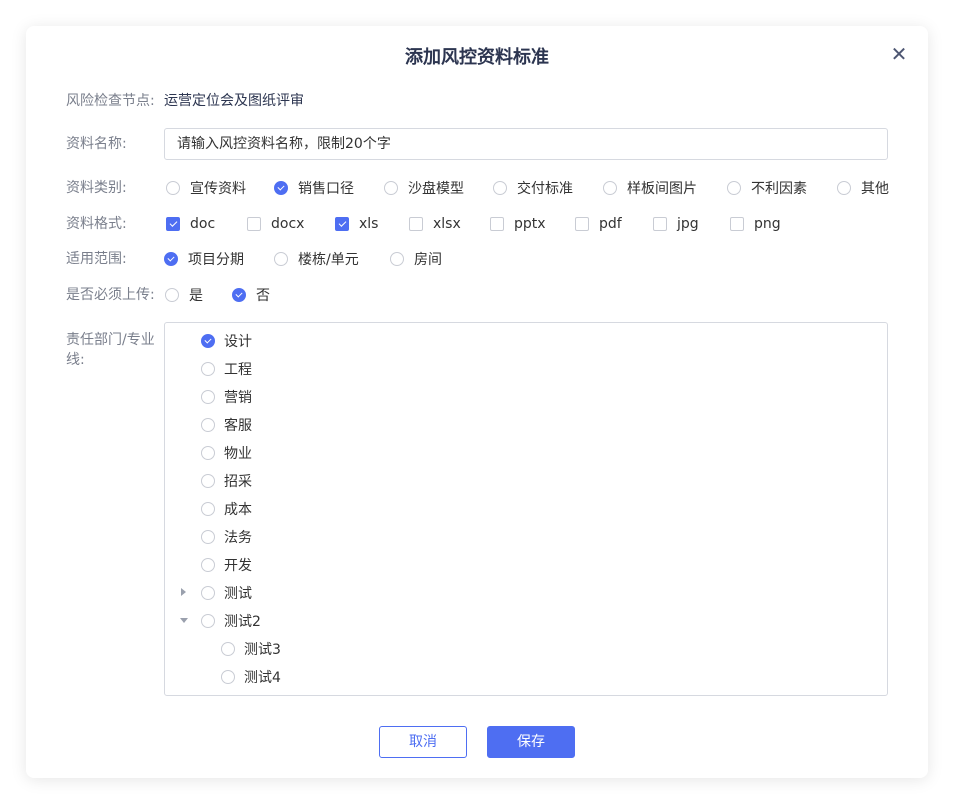 The height and width of the screenshot is (804, 954). I want to click on tree-node-label: 开发, so click(238, 566).